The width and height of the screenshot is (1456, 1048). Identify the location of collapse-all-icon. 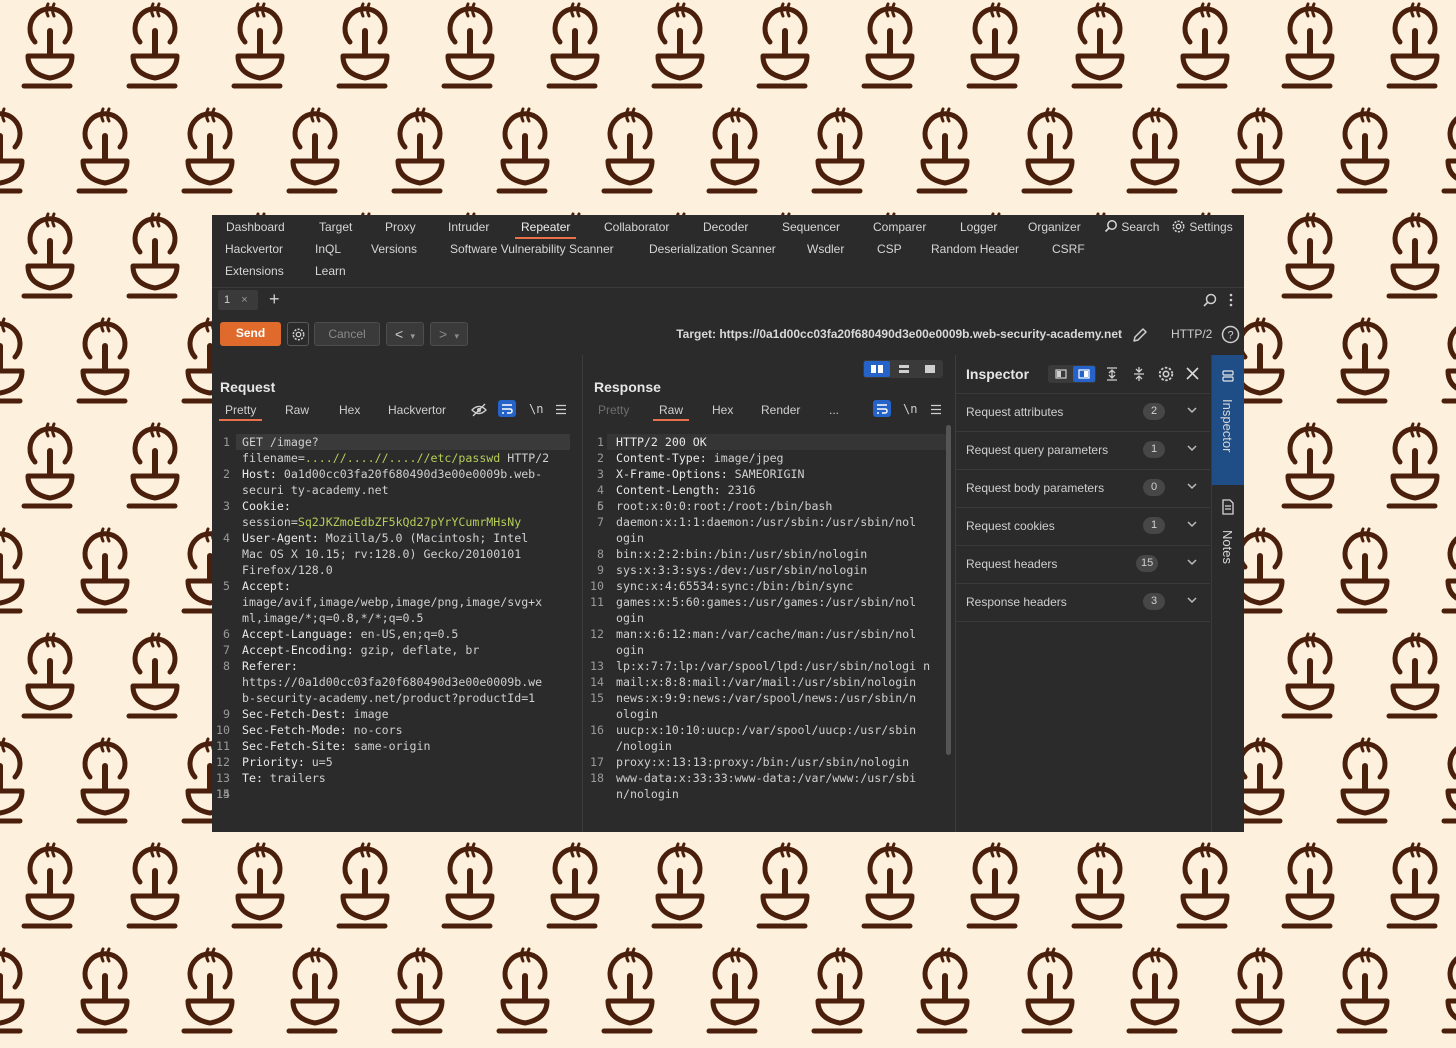
(1139, 374).